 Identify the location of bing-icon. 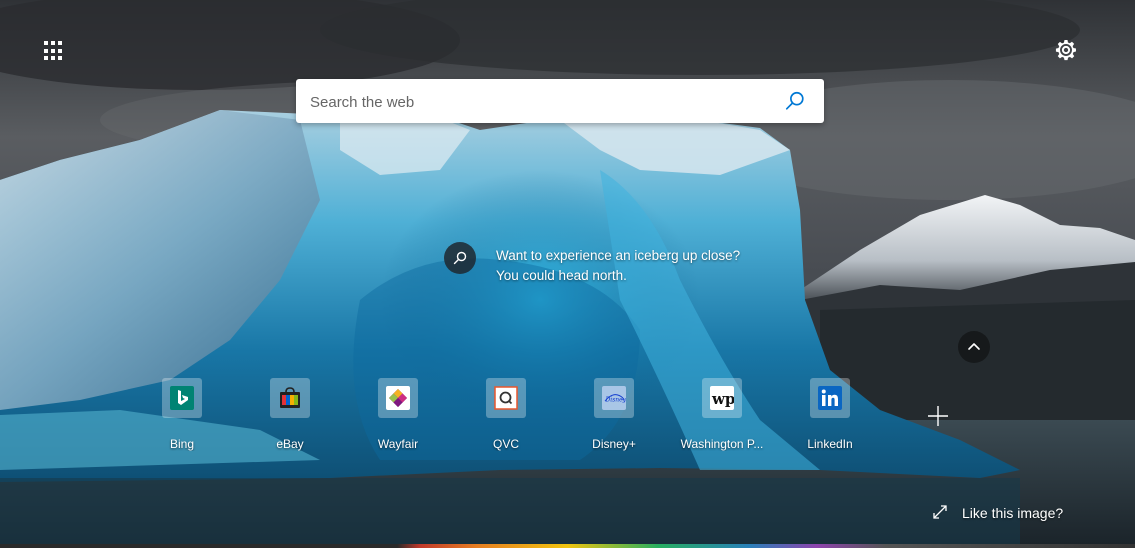
(182, 398).